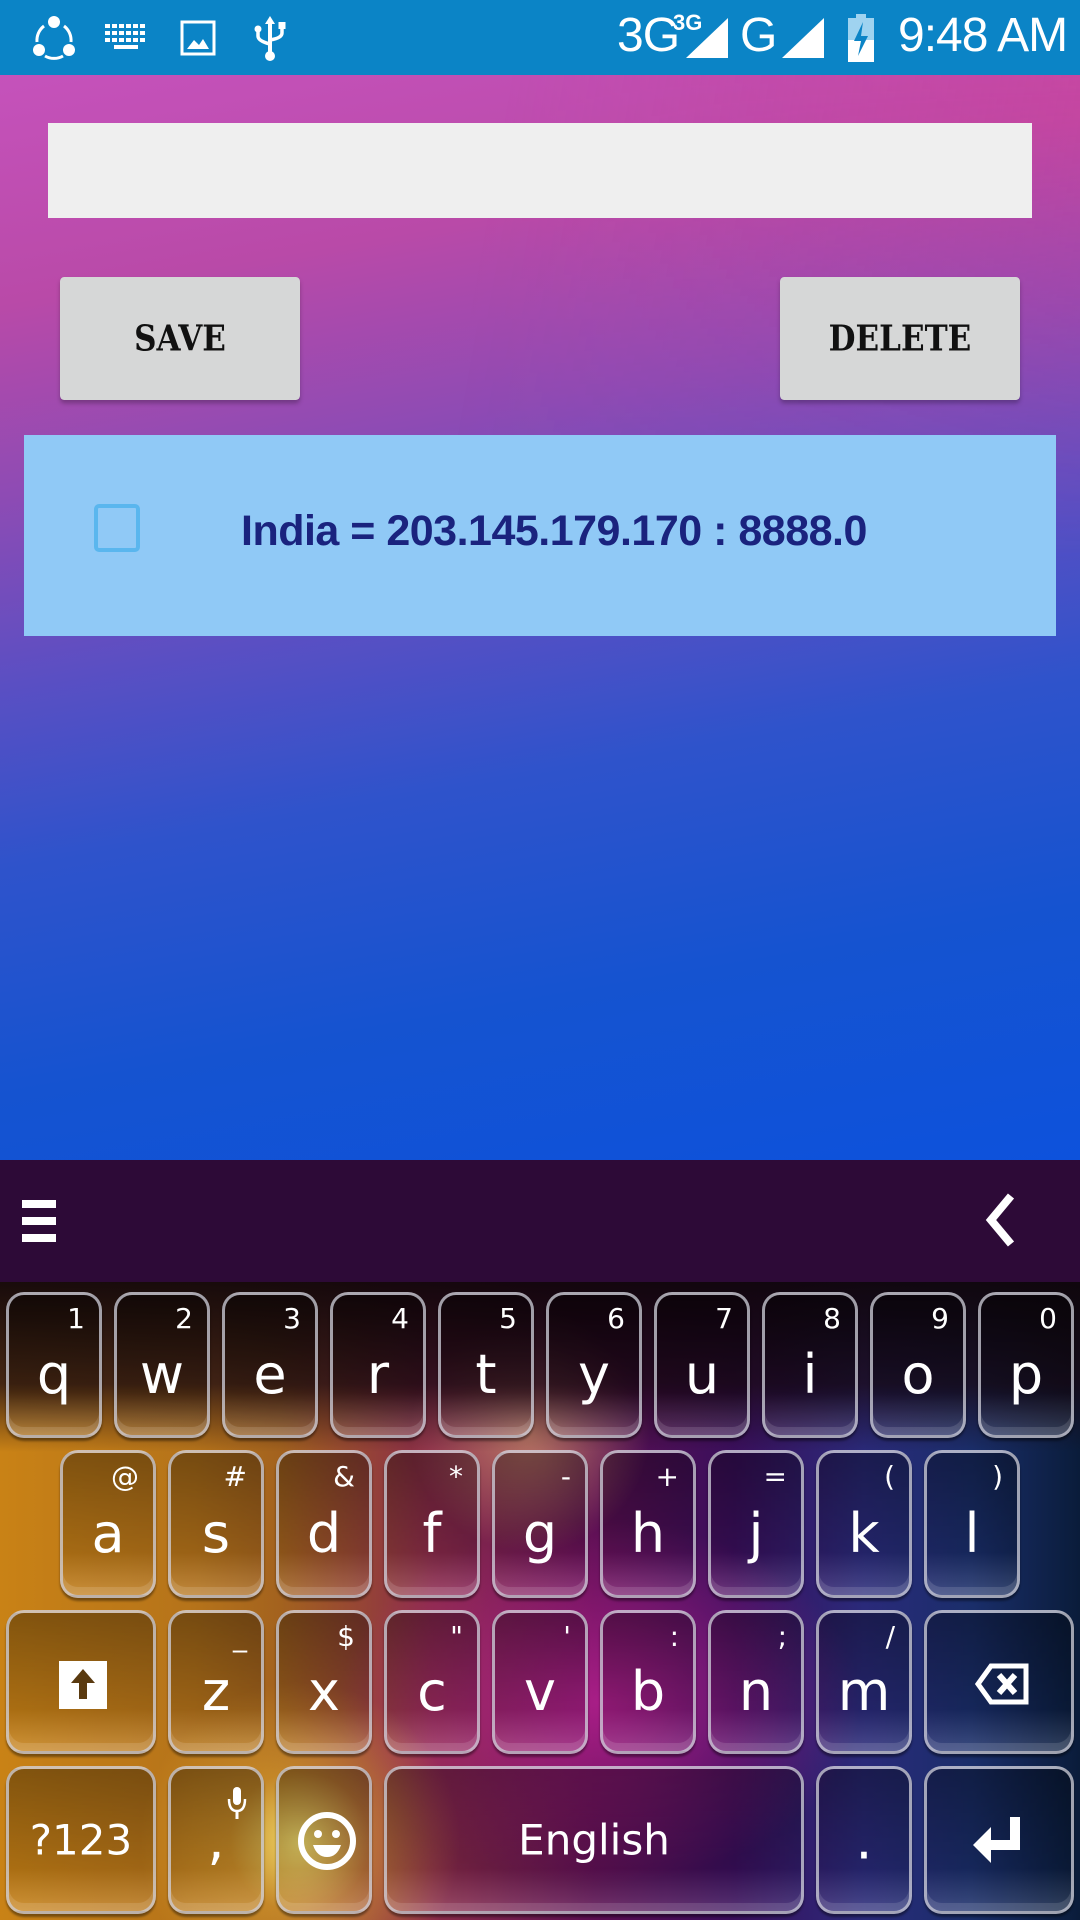 The image size is (1080, 1920). I want to click on save-button: SAVE, so click(180, 338).